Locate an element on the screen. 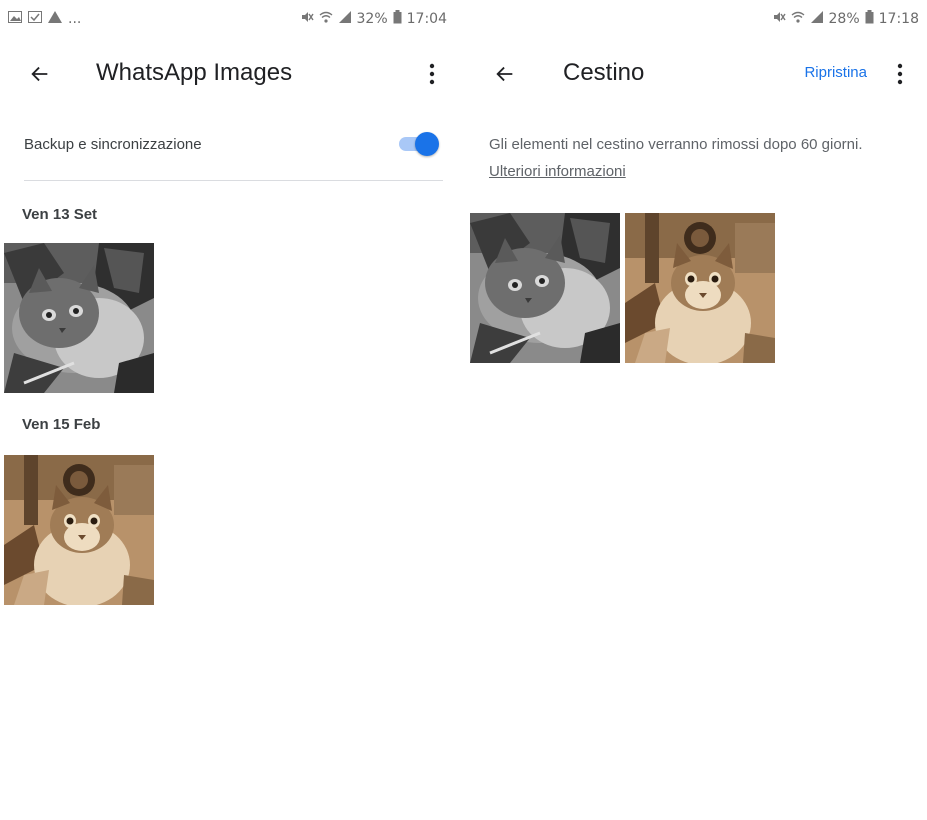 The image size is (927, 820). battery-percent: 28% is located at coordinates (844, 19).